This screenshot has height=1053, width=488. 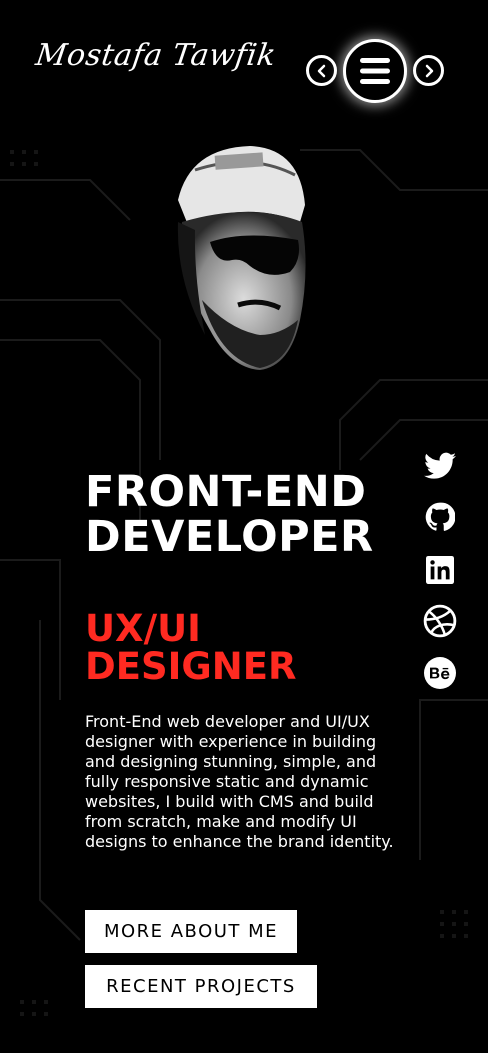 What do you see at coordinates (191, 931) in the screenshot?
I see `more-about-me-button: MORE ABOUT ME` at bounding box center [191, 931].